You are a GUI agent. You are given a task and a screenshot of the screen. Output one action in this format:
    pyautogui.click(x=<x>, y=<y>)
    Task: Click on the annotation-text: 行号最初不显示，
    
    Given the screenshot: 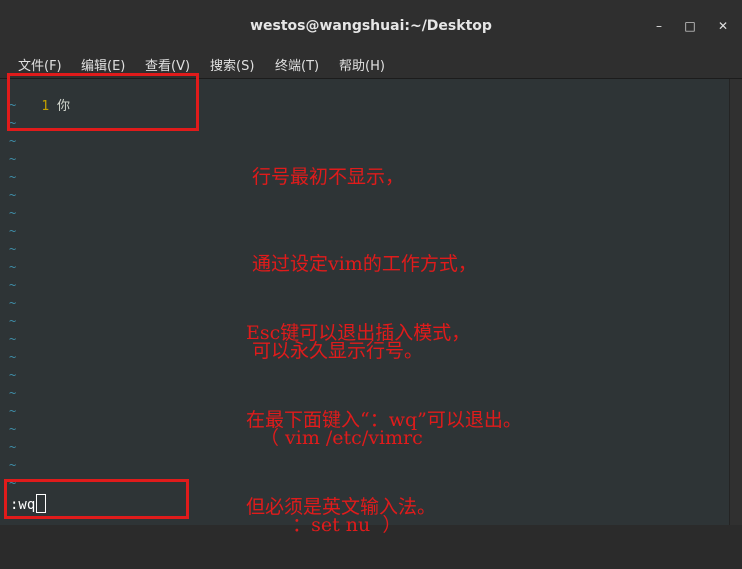 What is the action you would take?
    pyautogui.click(x=328, y=177)
    